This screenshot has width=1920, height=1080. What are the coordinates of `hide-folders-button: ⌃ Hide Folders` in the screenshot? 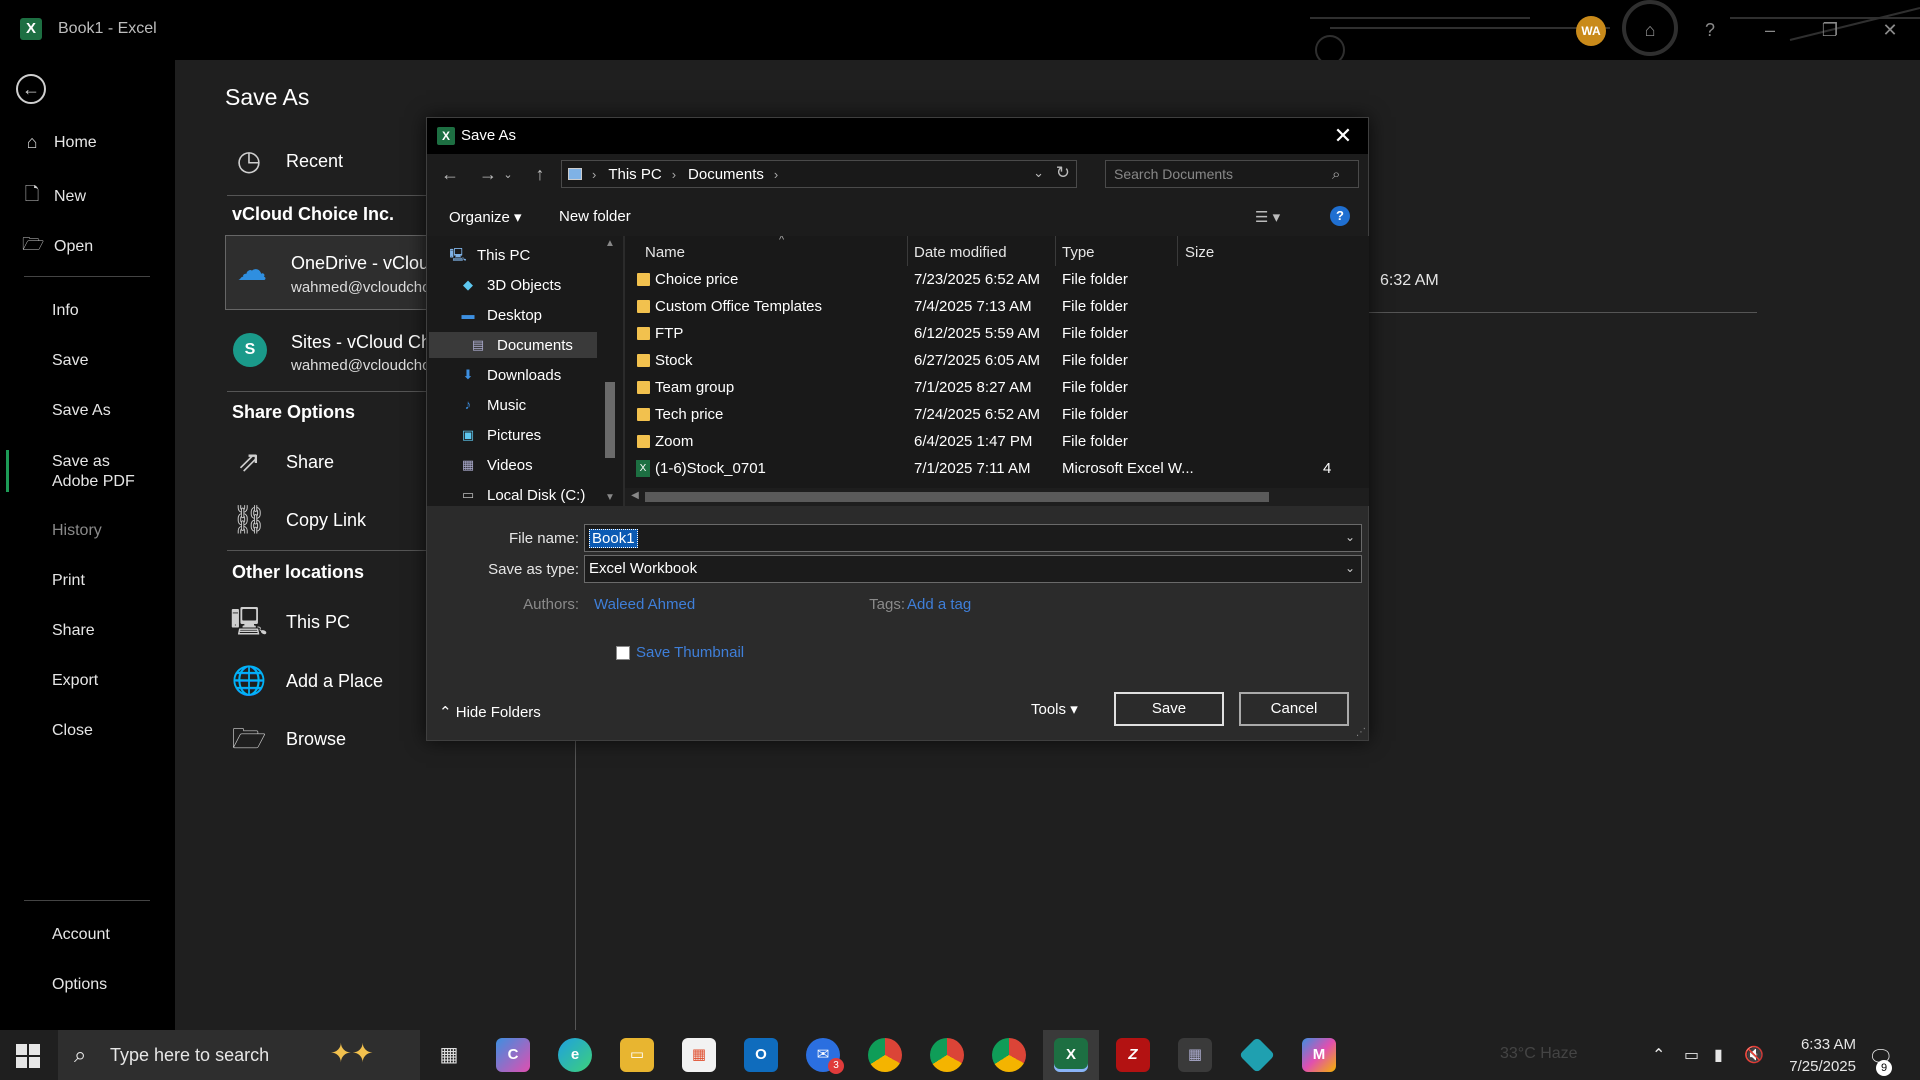 It's located at (490, 712).